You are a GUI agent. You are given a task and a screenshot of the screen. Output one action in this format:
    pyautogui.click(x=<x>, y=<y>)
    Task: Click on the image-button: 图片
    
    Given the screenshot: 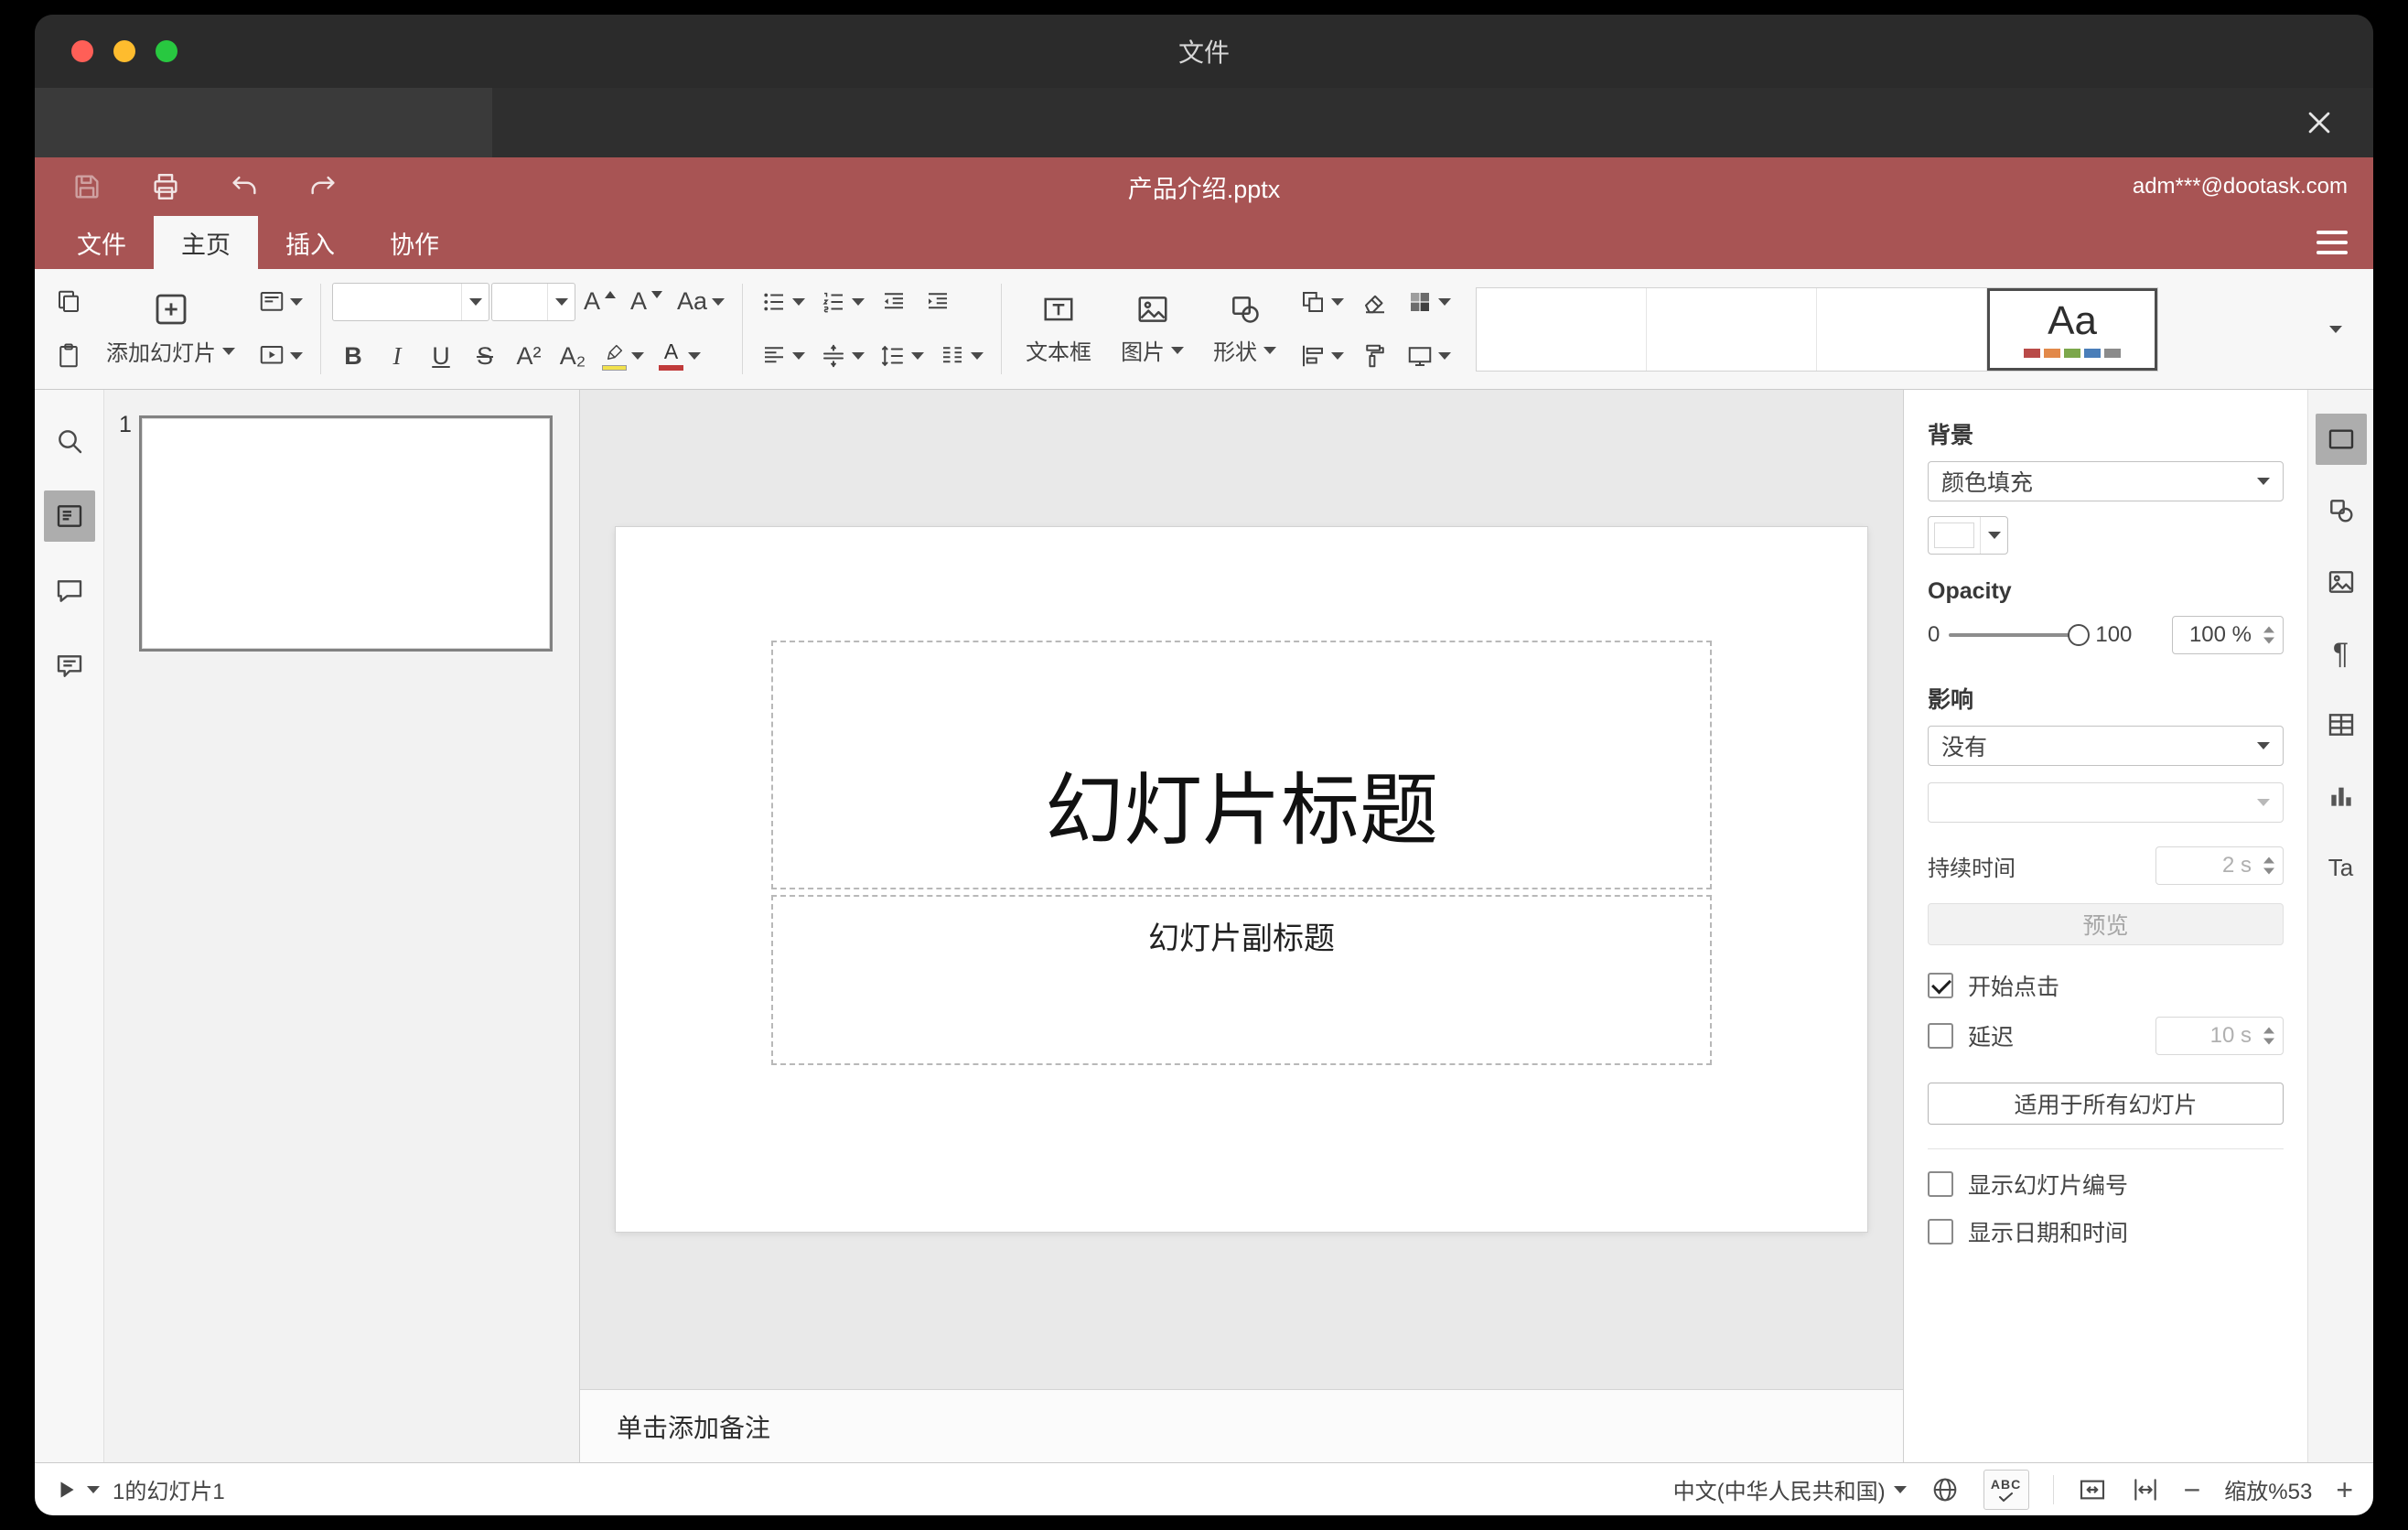 What is the action you would take?
    pyautogui.click(x=1152, y=329)
    